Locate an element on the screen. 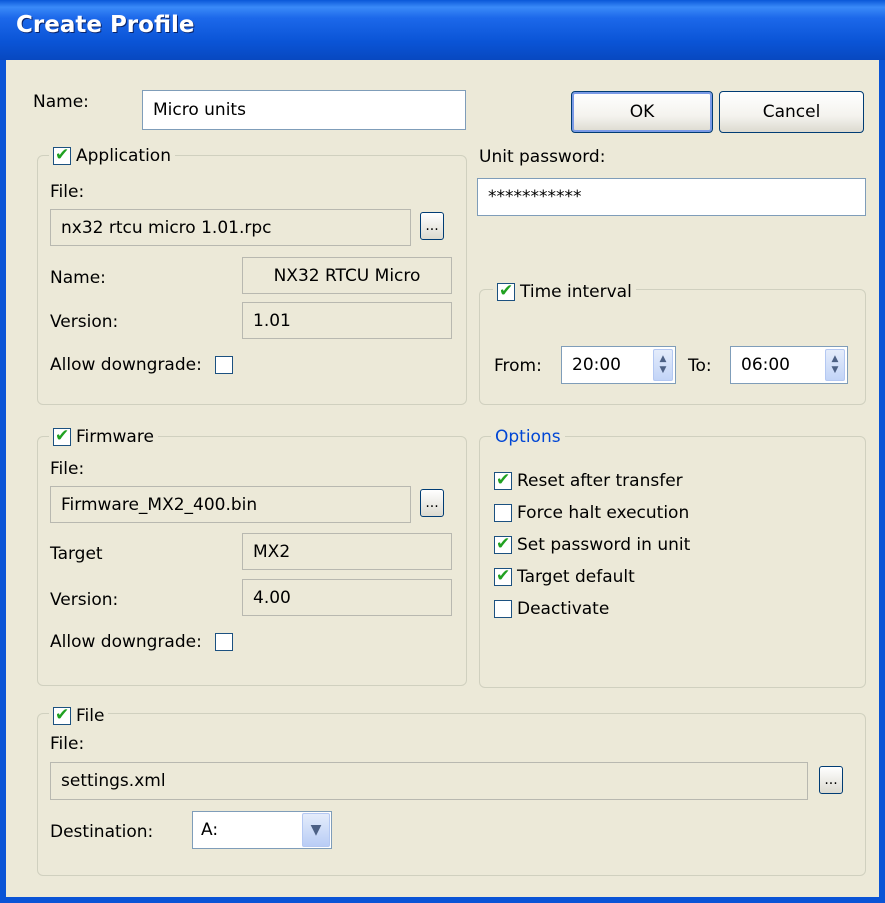 The image size is (885, 903). application-version-value: 1.01 is located at coordinates (347, 320).